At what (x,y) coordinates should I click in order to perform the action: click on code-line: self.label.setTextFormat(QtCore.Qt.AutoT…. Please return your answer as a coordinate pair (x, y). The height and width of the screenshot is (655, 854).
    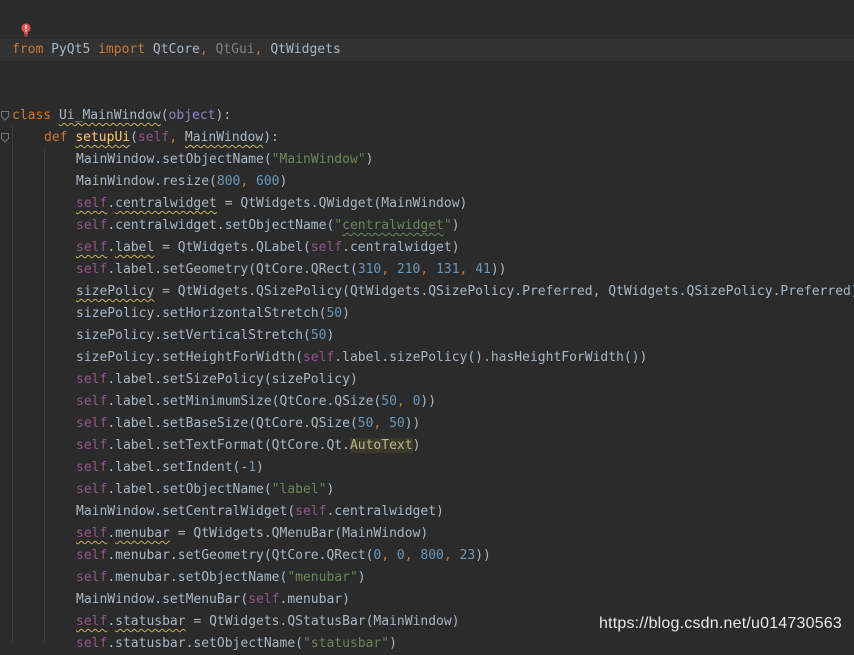
    Looking at the image, I should click on (427, 446).